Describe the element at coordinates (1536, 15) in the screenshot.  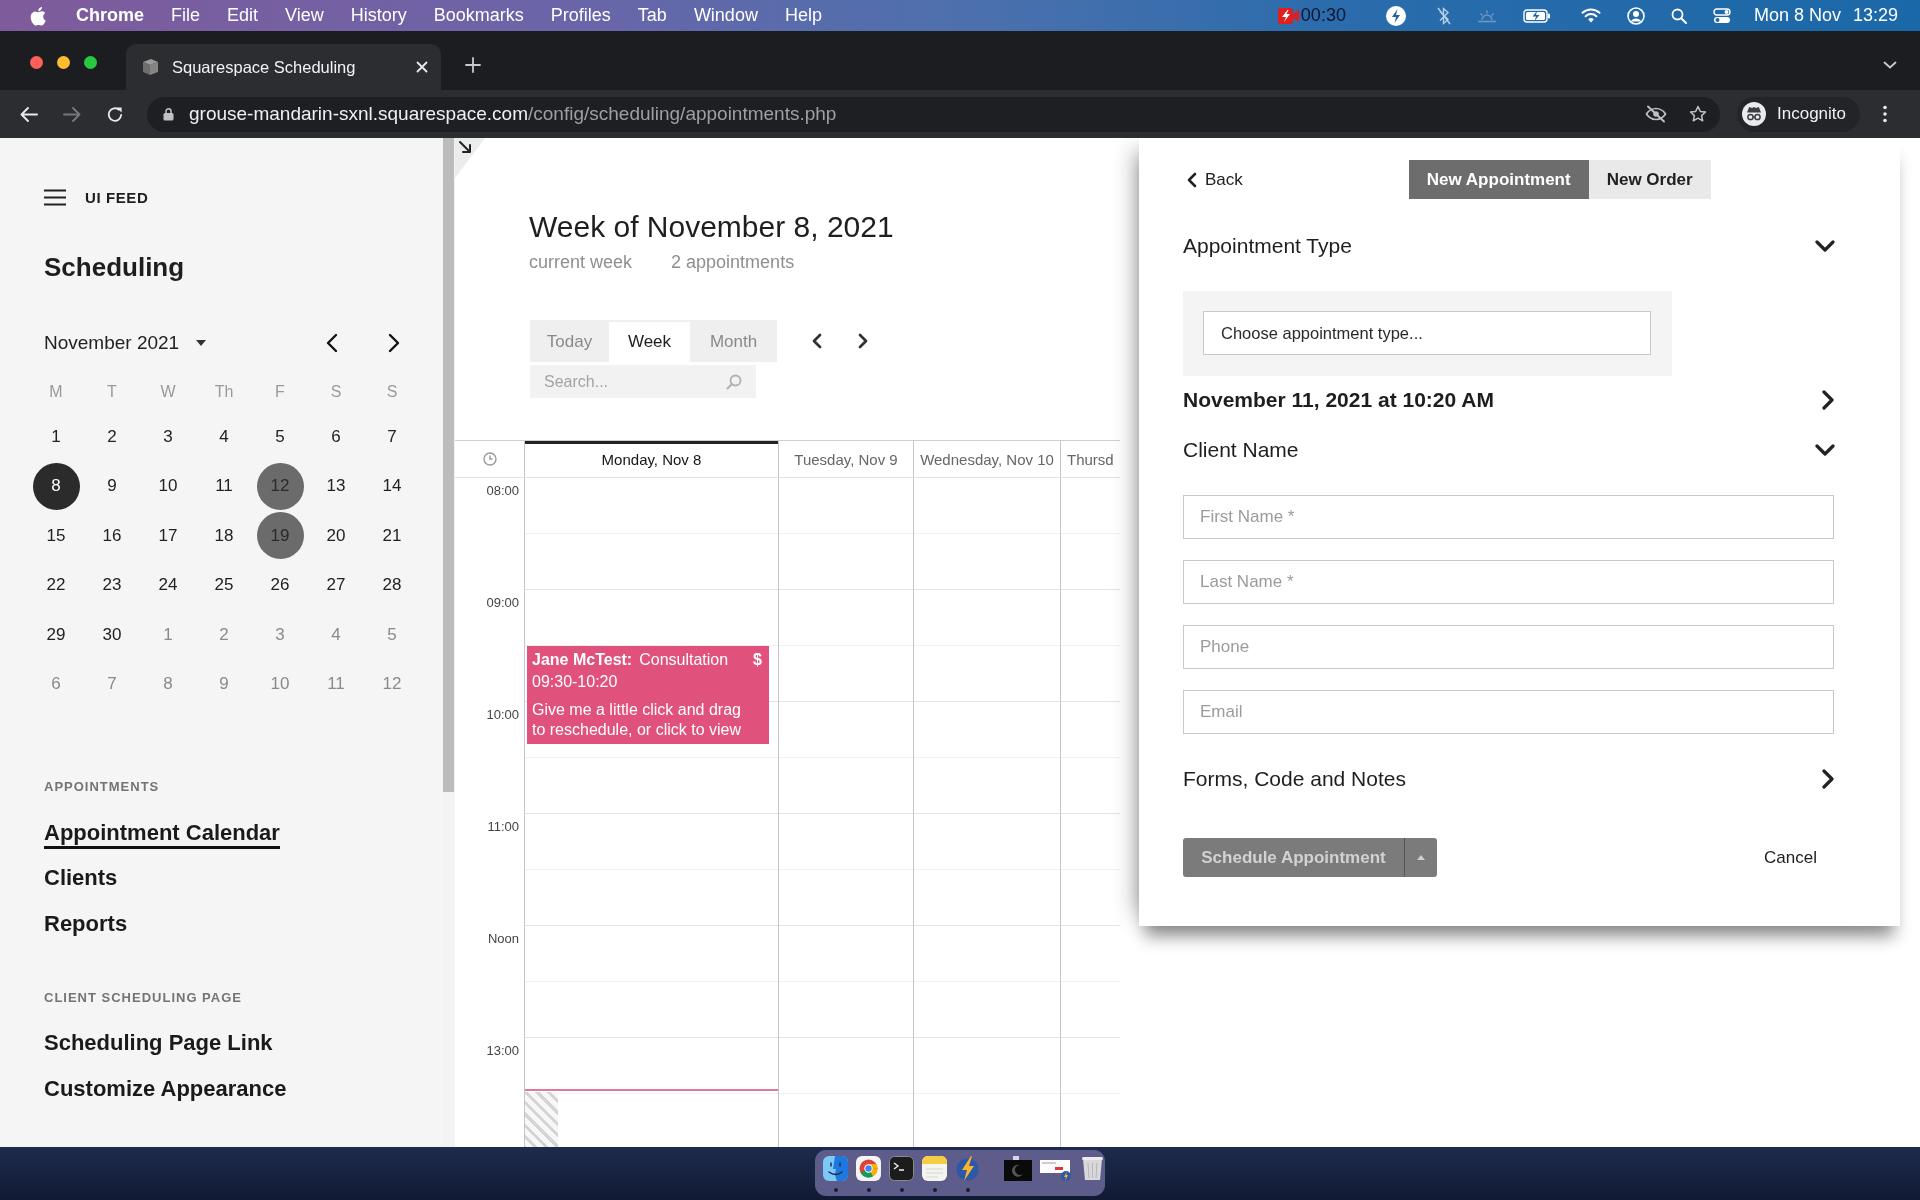
I see `battery-icon` at that location.